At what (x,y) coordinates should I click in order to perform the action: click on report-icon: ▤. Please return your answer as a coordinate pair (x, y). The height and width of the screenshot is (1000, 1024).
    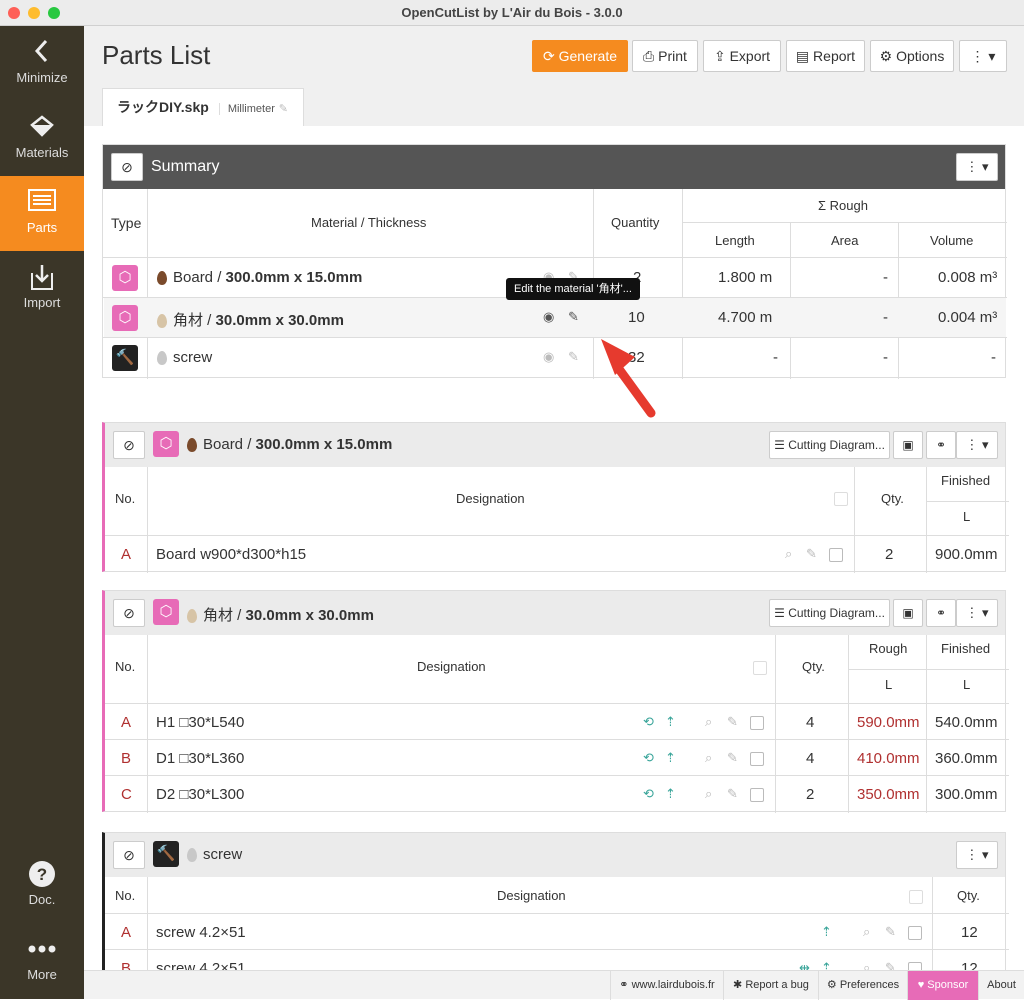
    Looking at the image, I should click on (802, 56).